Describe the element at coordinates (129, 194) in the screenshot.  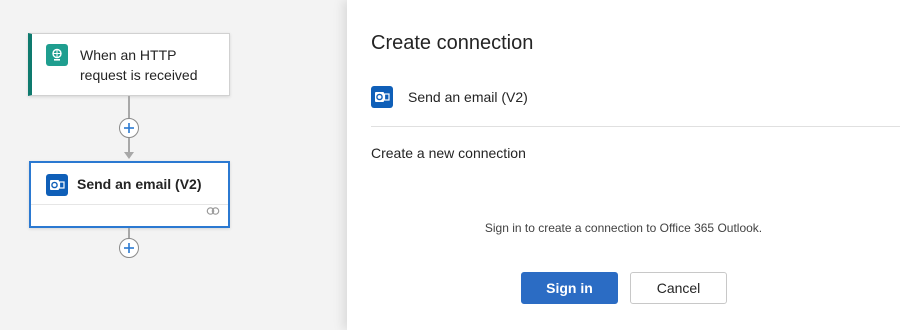
I see `send-email-action-card: Send an email (V2)` at that location.